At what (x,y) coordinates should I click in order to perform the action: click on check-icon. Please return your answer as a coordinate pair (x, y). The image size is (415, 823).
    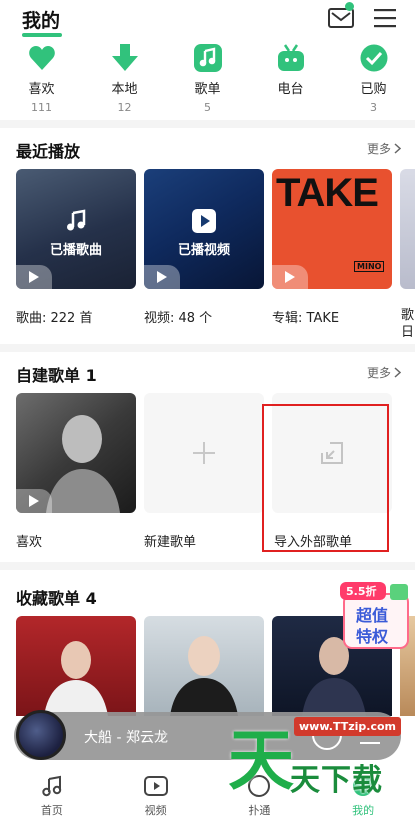
    Looking at the image, I should click on (374, 58).